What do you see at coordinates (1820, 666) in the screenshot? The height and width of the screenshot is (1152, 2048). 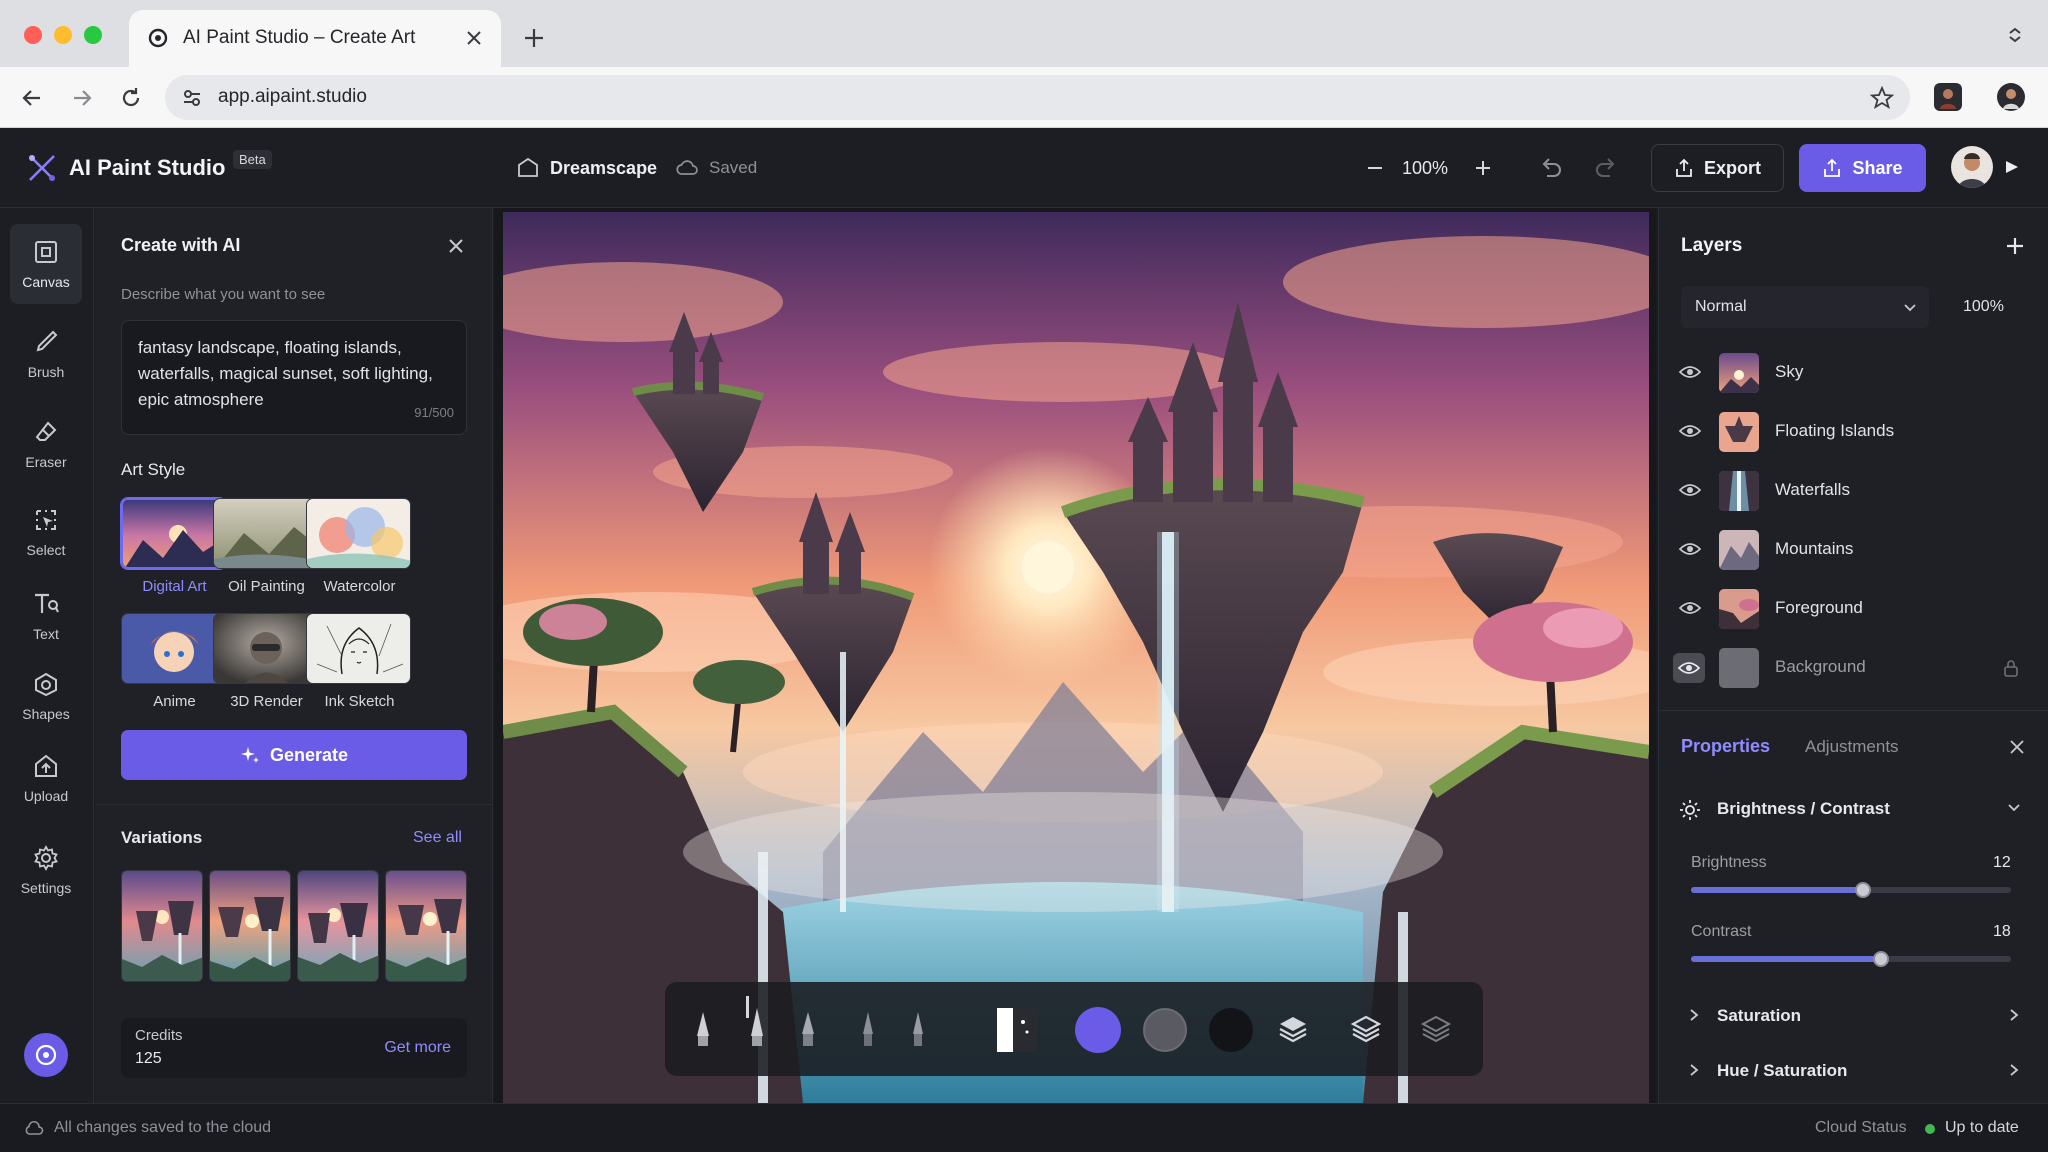 I see `layer-name: Background` at bounding box center [1820, 666].